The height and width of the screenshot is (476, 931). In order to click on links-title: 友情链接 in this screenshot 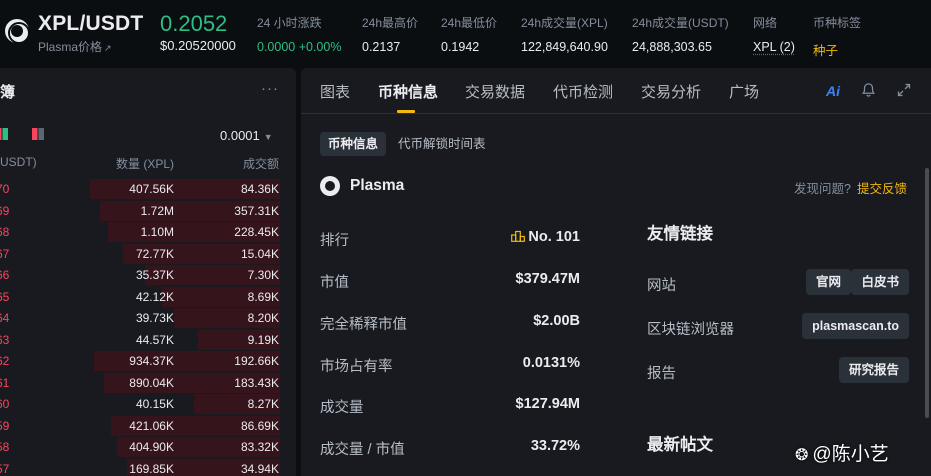, I will do `click(680, 234)`.